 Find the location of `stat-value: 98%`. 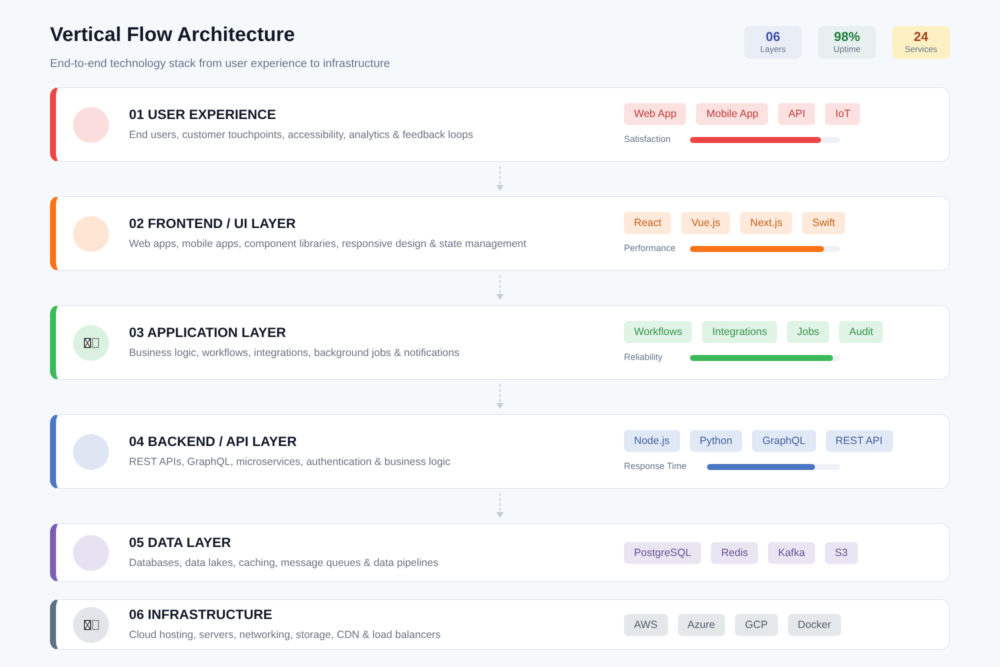

stat-value: 98% is located at coordinates (847, 37).